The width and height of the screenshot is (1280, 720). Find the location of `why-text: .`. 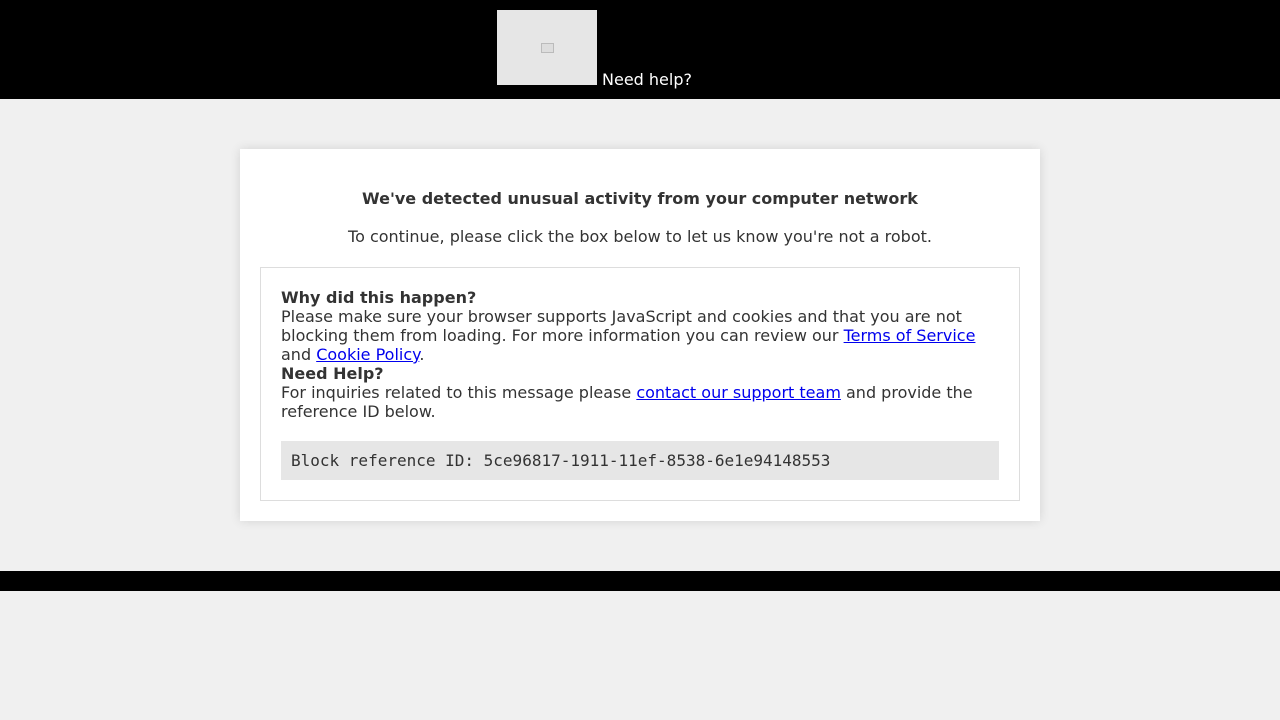

why-text: . is located at coordinates (422, 354).